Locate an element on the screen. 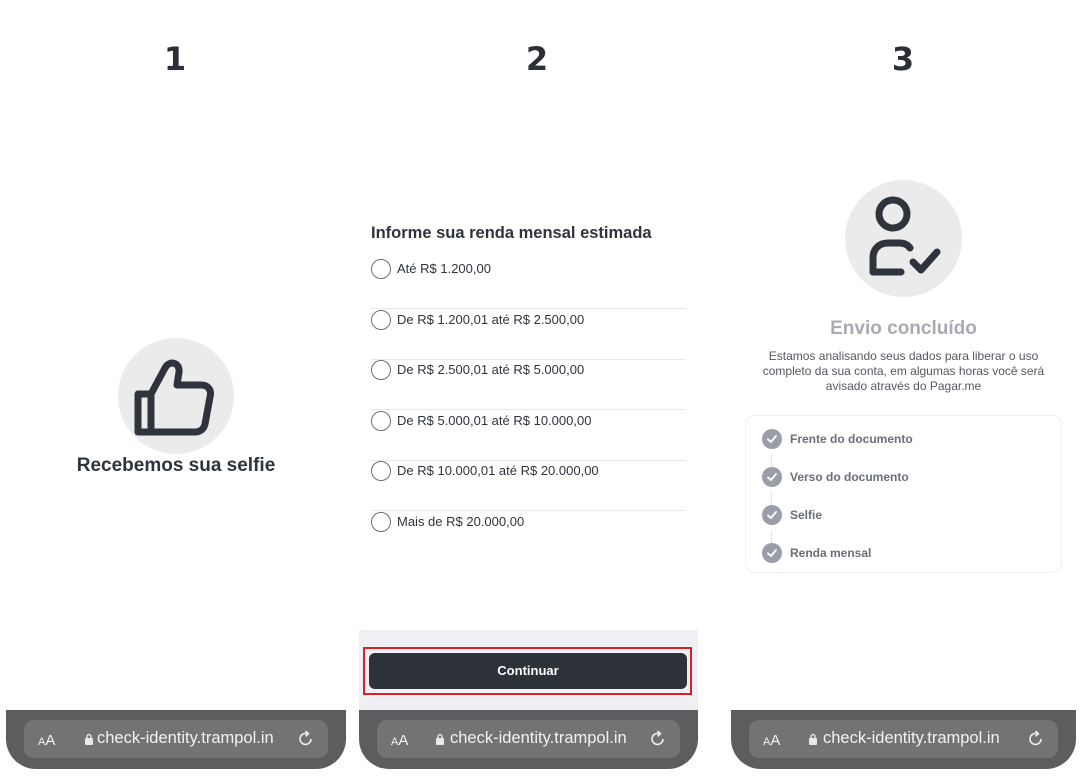  checklist-label: Renda mensal is located at coordinates (831, 553).